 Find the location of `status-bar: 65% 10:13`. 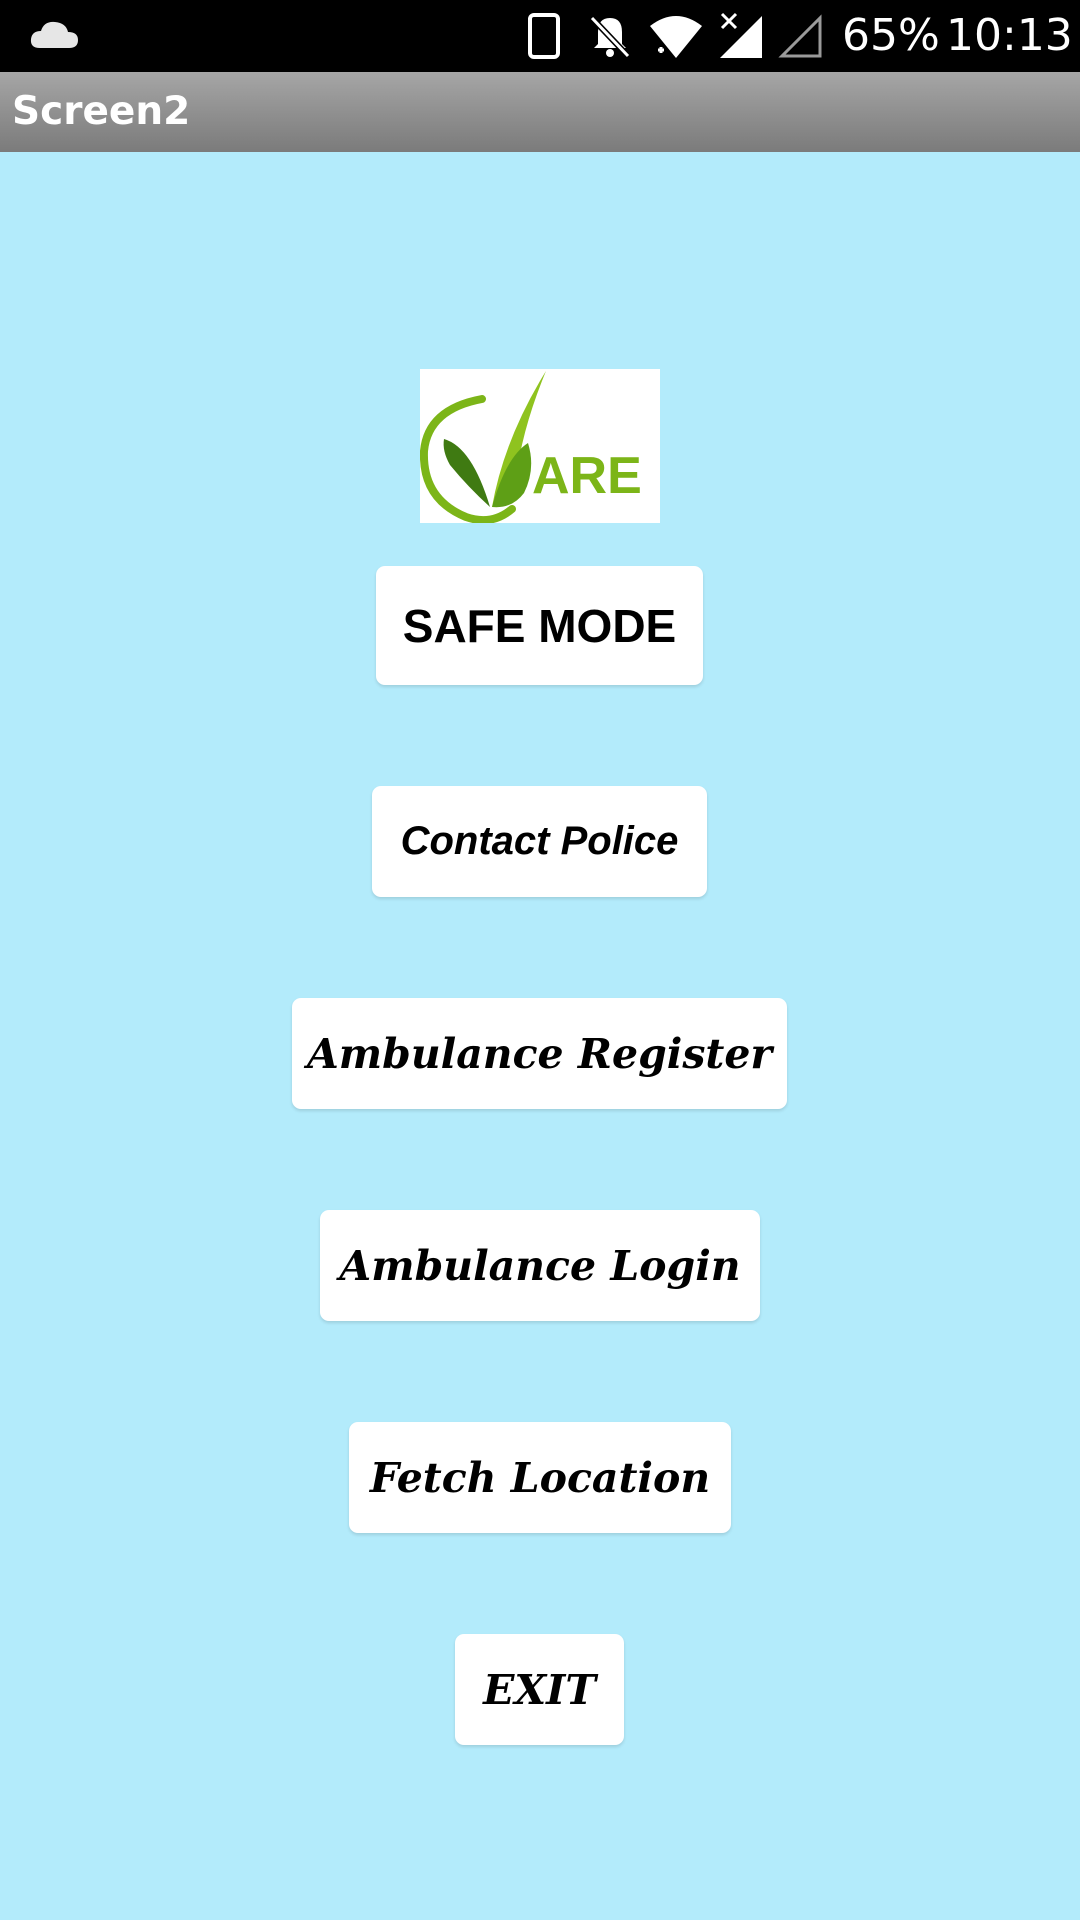

status-bar: 65% 10:13 is located at coordinates (540, 36).